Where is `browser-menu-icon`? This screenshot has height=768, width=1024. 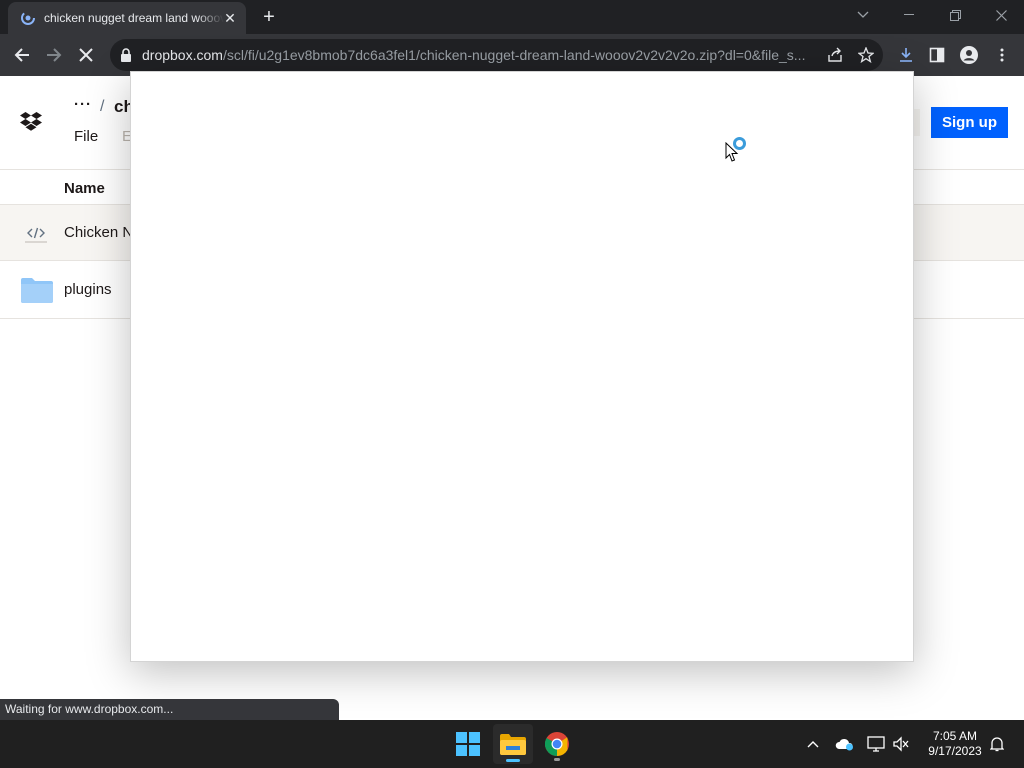
browser-menu-icon is located at coordinates (1002, 55).